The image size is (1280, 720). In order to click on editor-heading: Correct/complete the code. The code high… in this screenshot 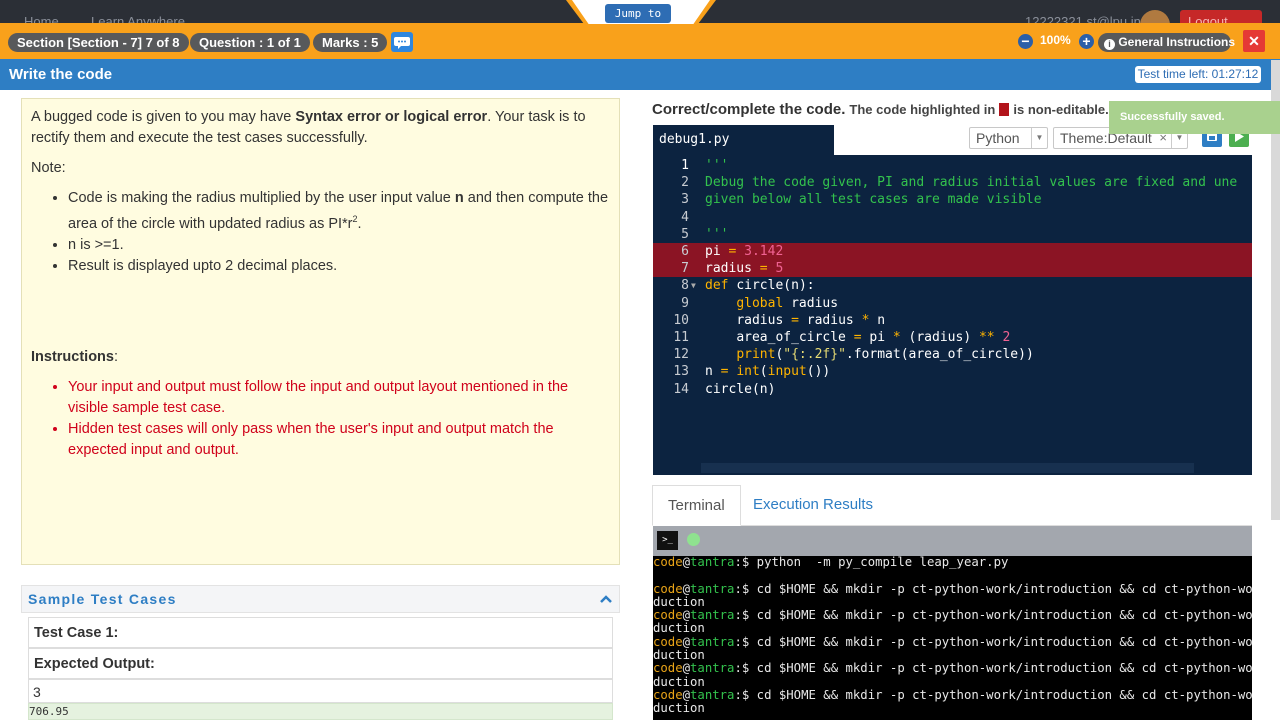, I will do `click(880, 109)`.